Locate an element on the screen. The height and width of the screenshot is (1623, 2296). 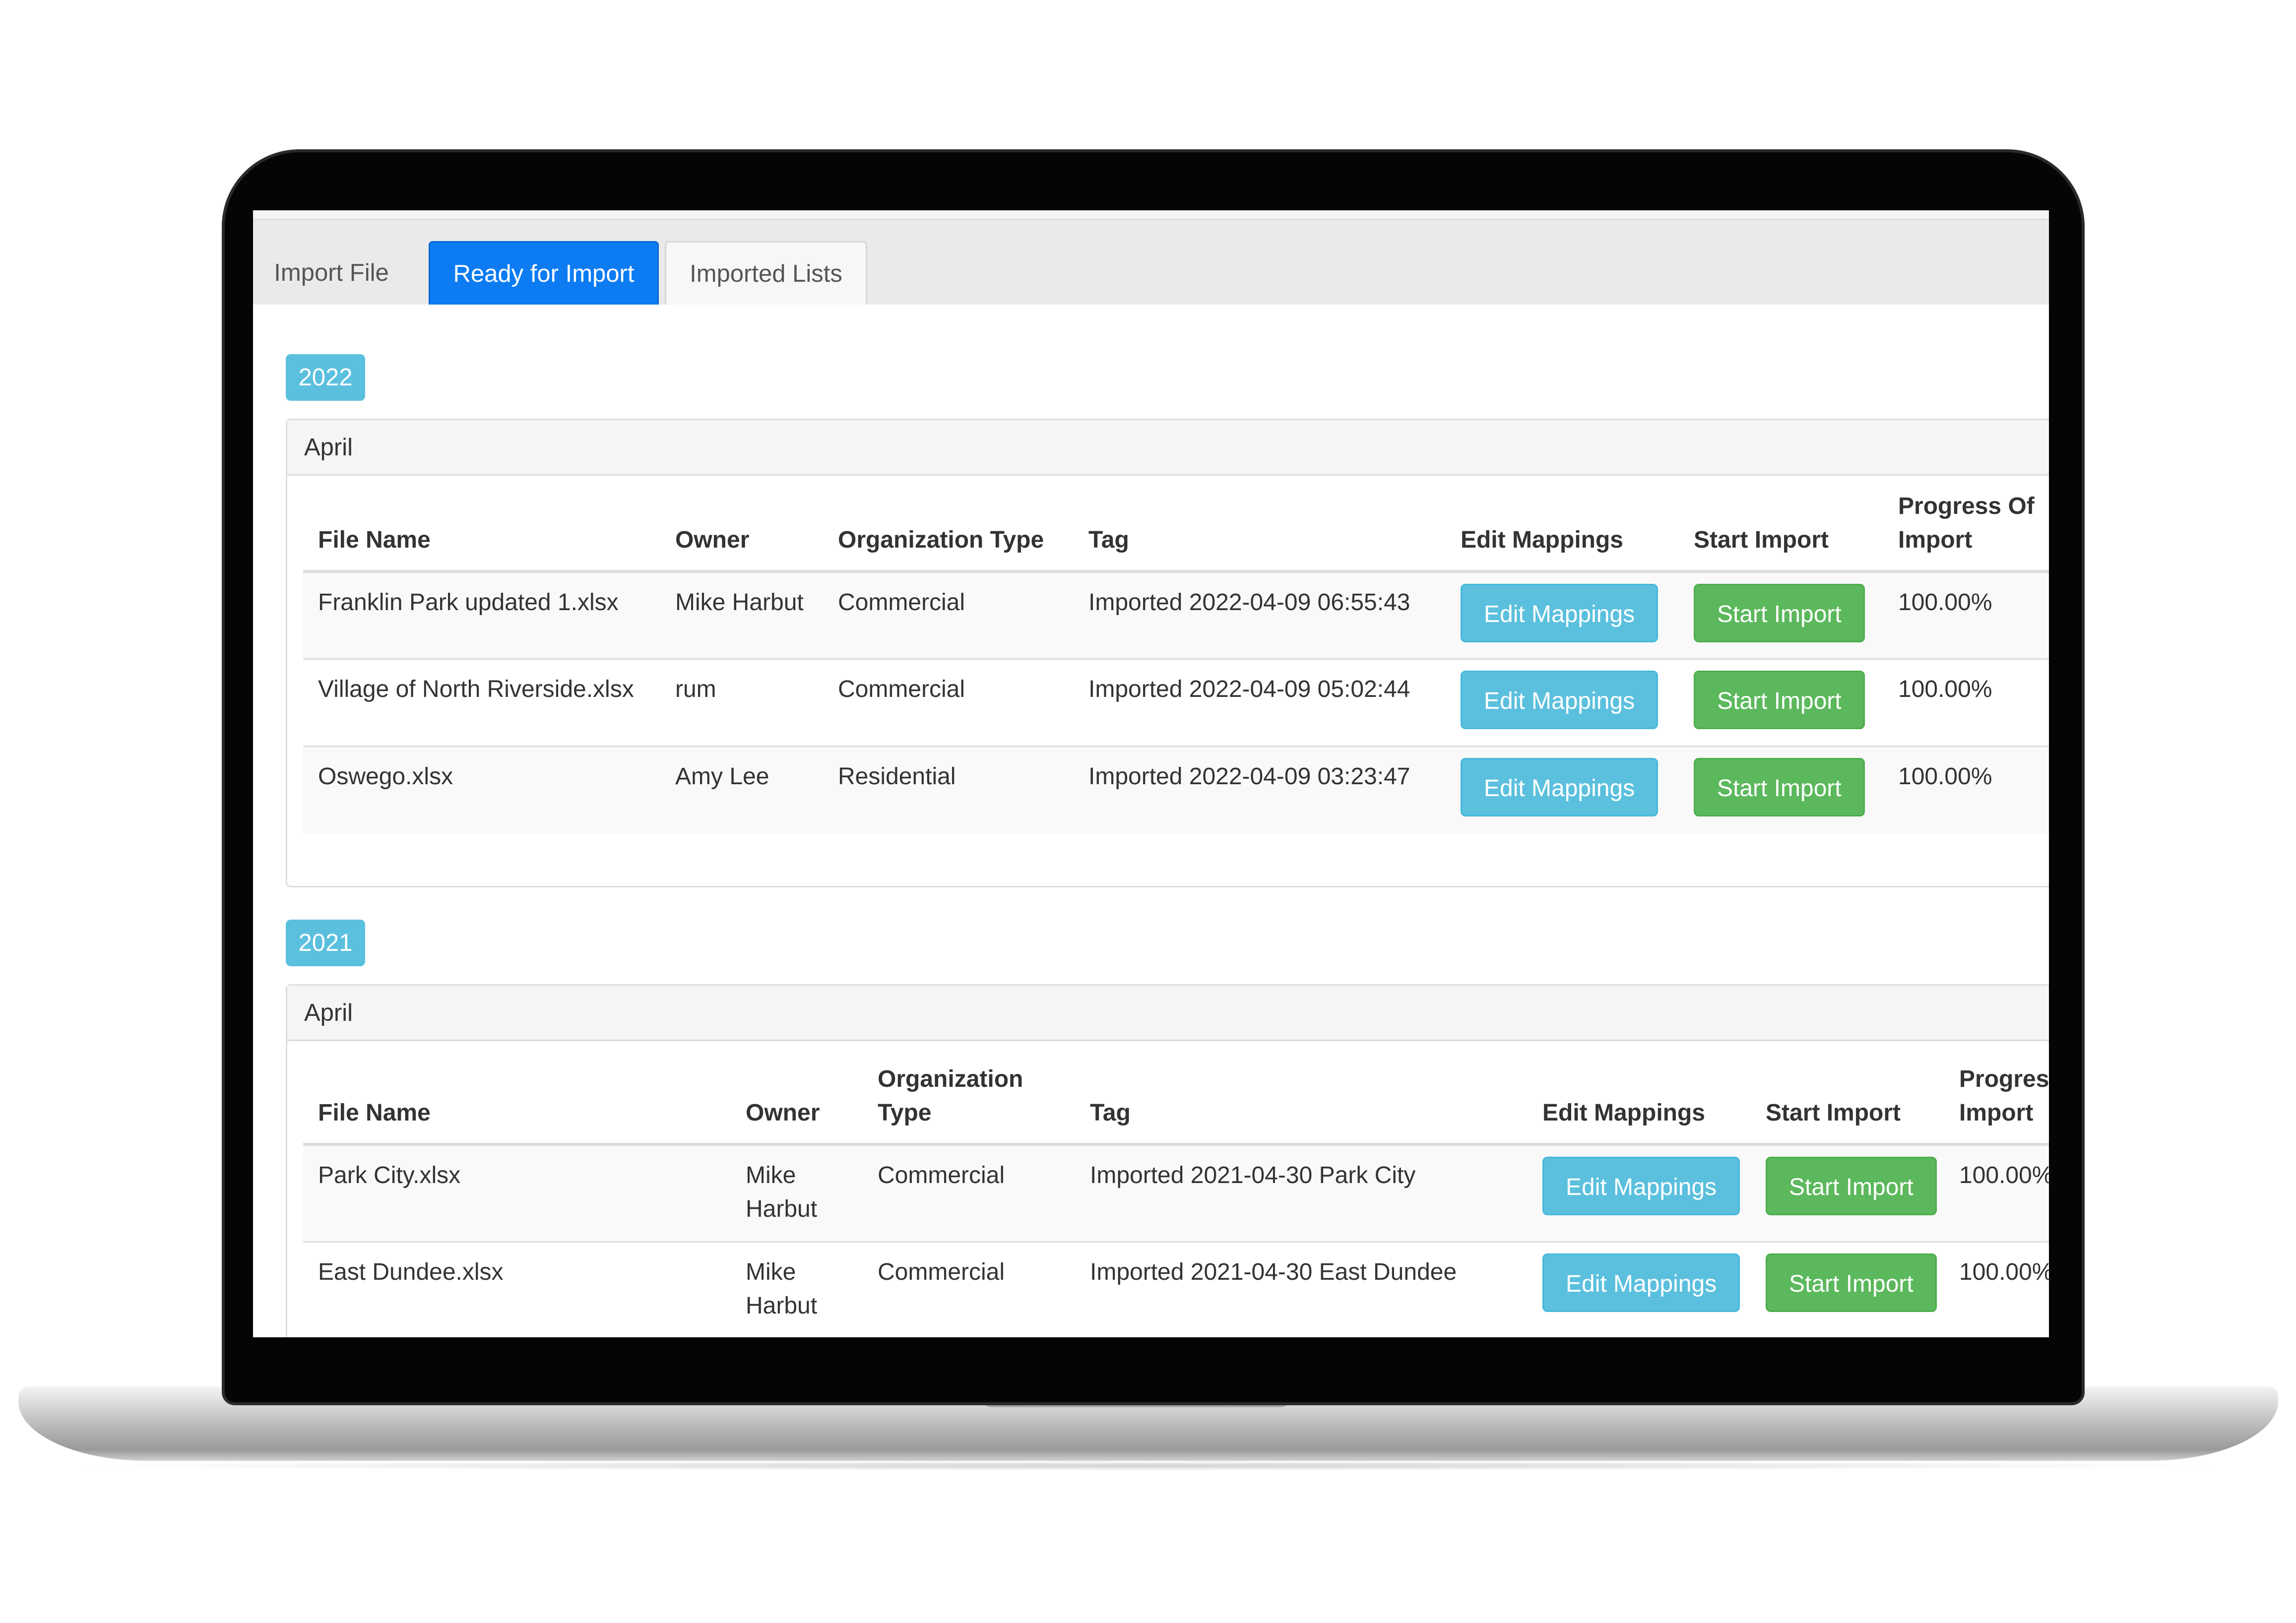
cell-tag: Imported 2021-04-30 East Dundee is located at coordinates (1302, 1289).